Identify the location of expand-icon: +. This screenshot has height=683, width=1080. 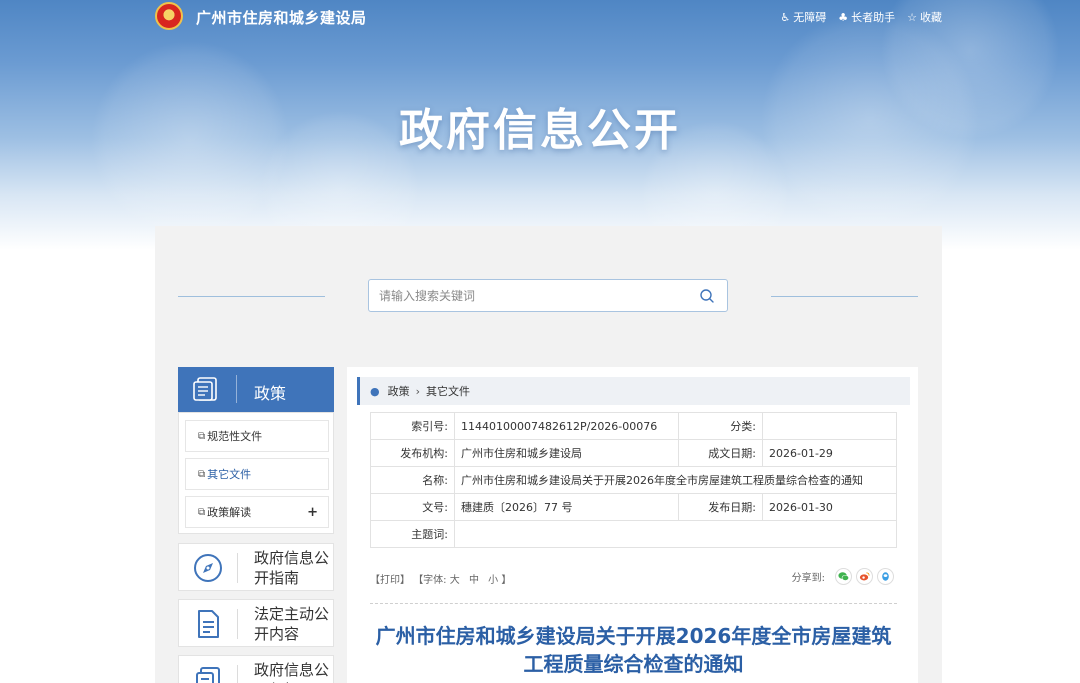
(312, 512).